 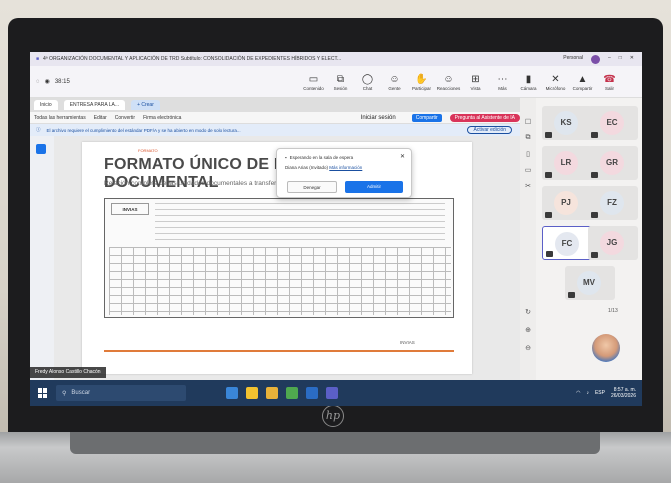 I want to click on action-label: Salir, so click(x=609, y=88).